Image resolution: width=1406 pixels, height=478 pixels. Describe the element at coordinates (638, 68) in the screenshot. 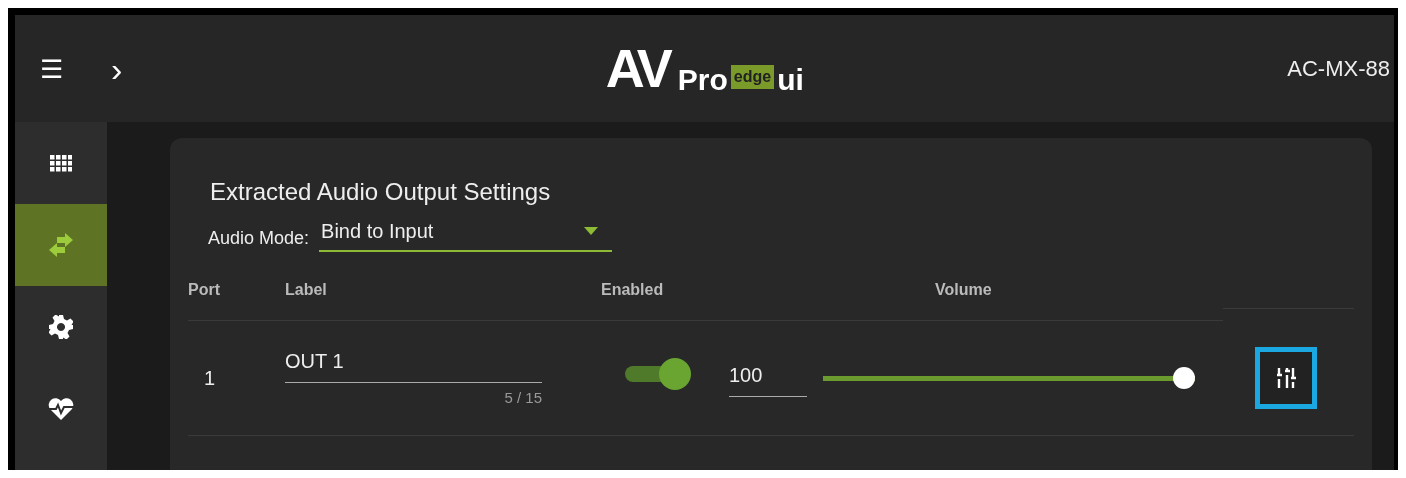

I see `logo-text: AV` at that location.